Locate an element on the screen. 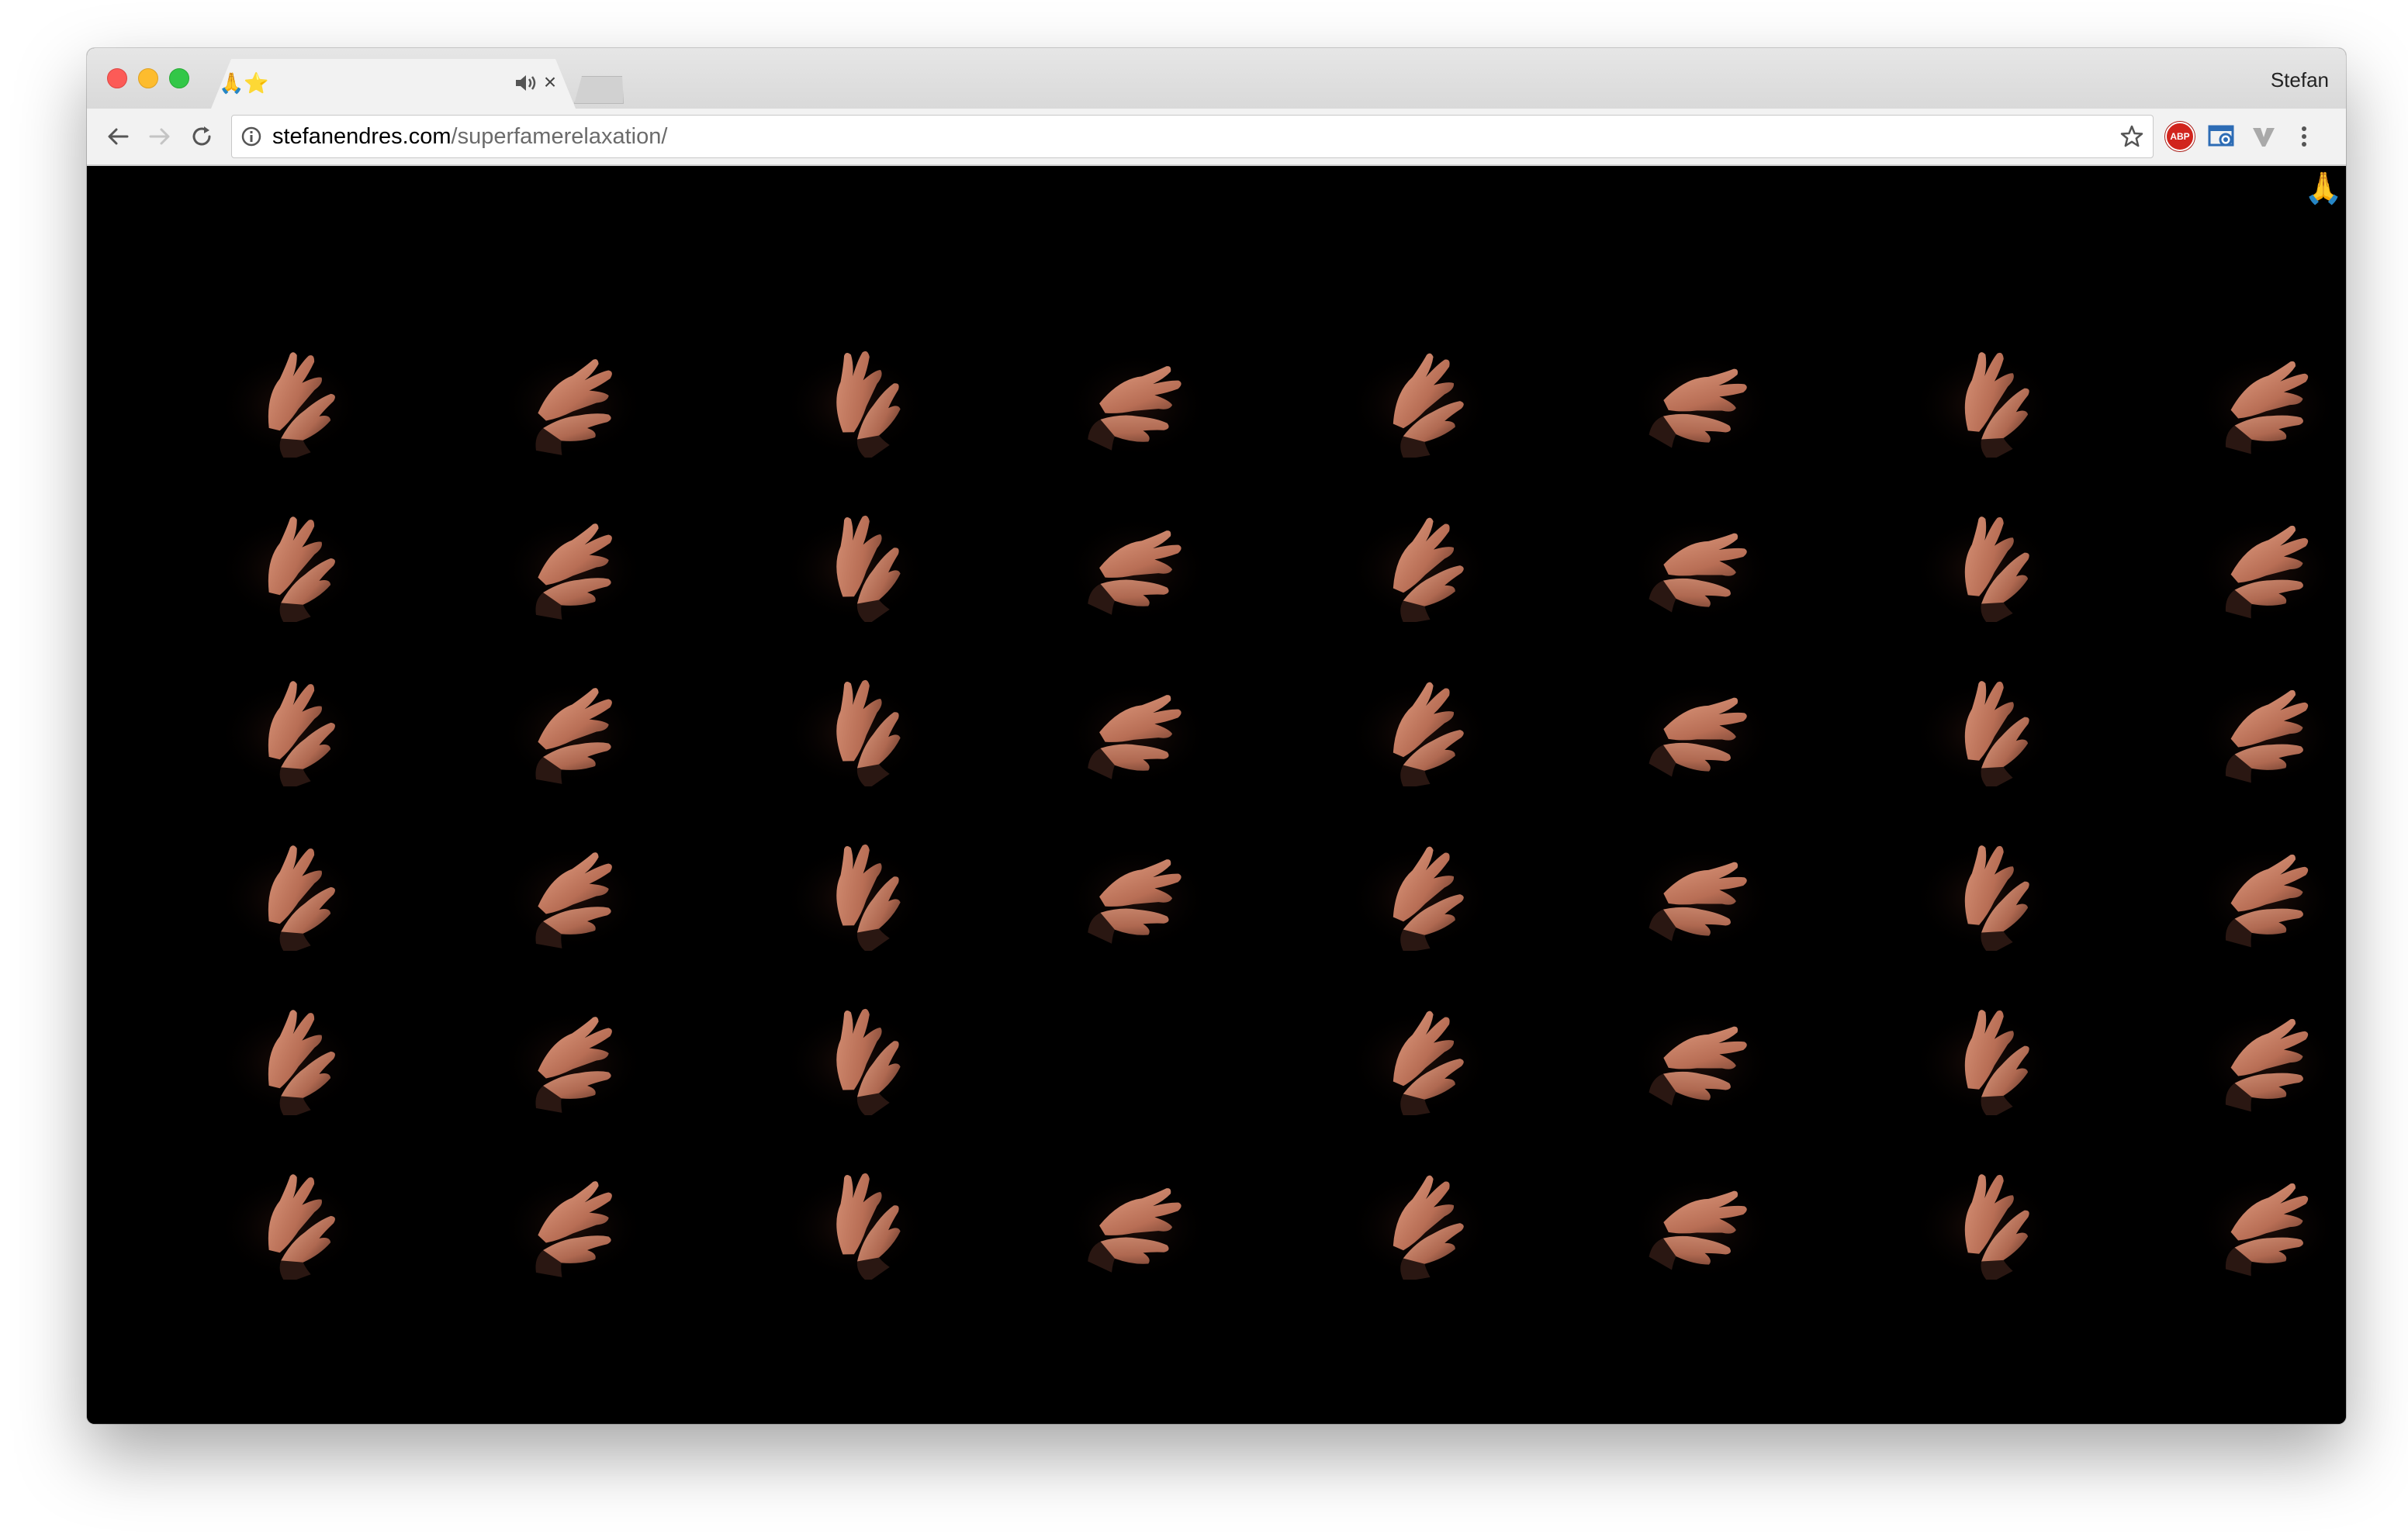 The height and width of the screenshot is (1534, 2408). url-text: stefanendres.com/superfamerelaxation/ is located at coordinates (469, 136).